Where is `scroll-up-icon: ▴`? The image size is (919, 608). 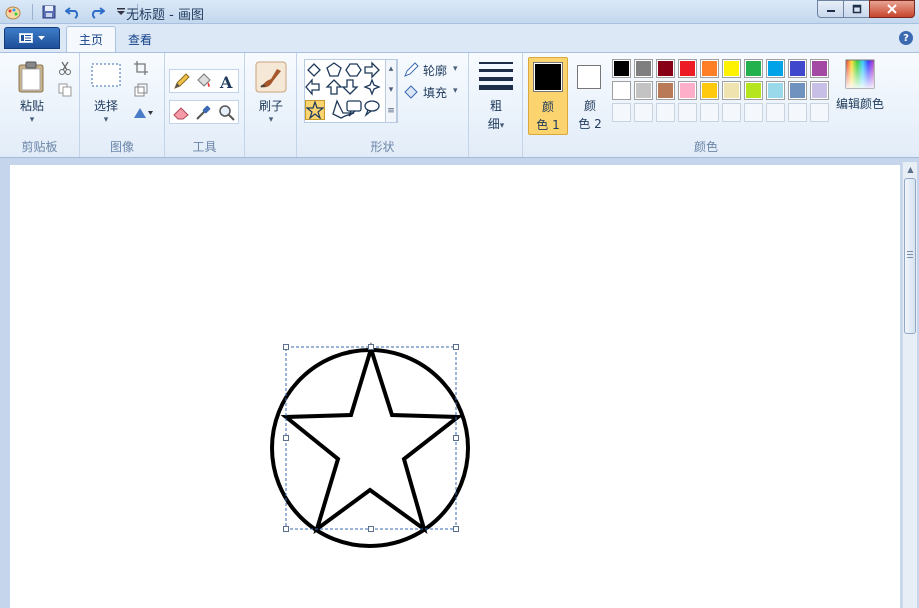 scroll-up-icon: ▴ is located at coordinates (391, 69).